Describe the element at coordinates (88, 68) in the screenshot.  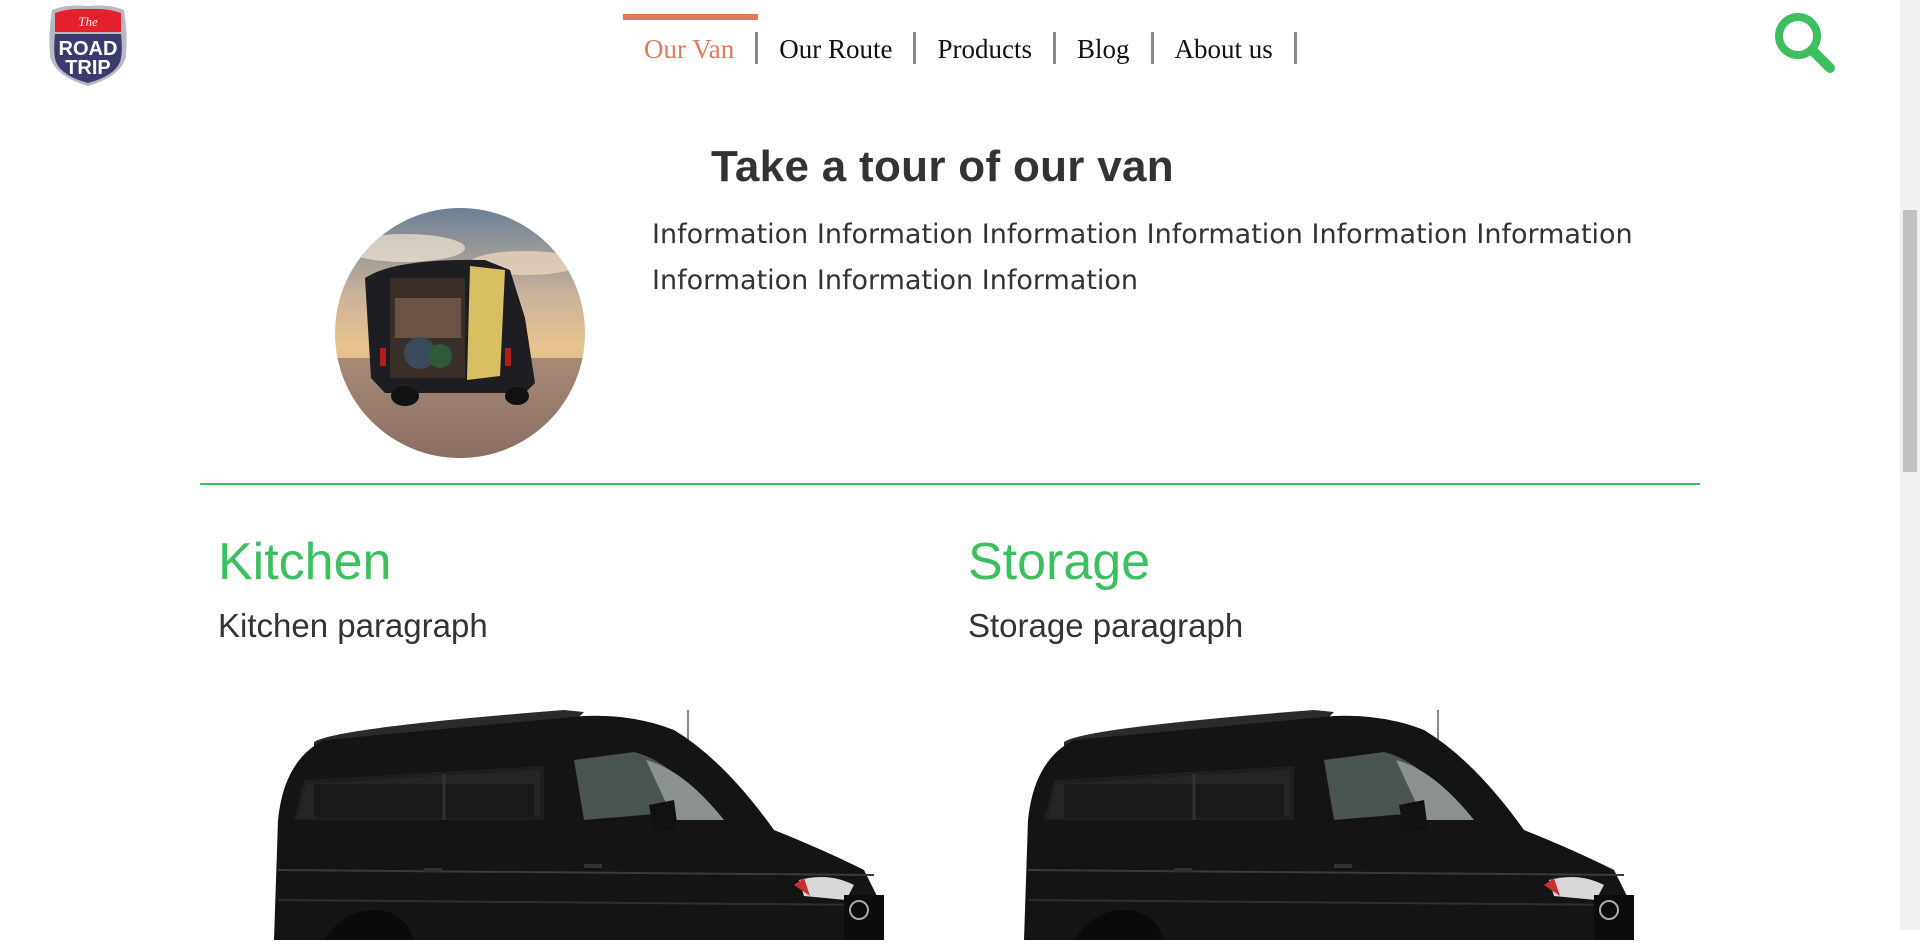
I see `logo-text-trip: TRIP` at that location.